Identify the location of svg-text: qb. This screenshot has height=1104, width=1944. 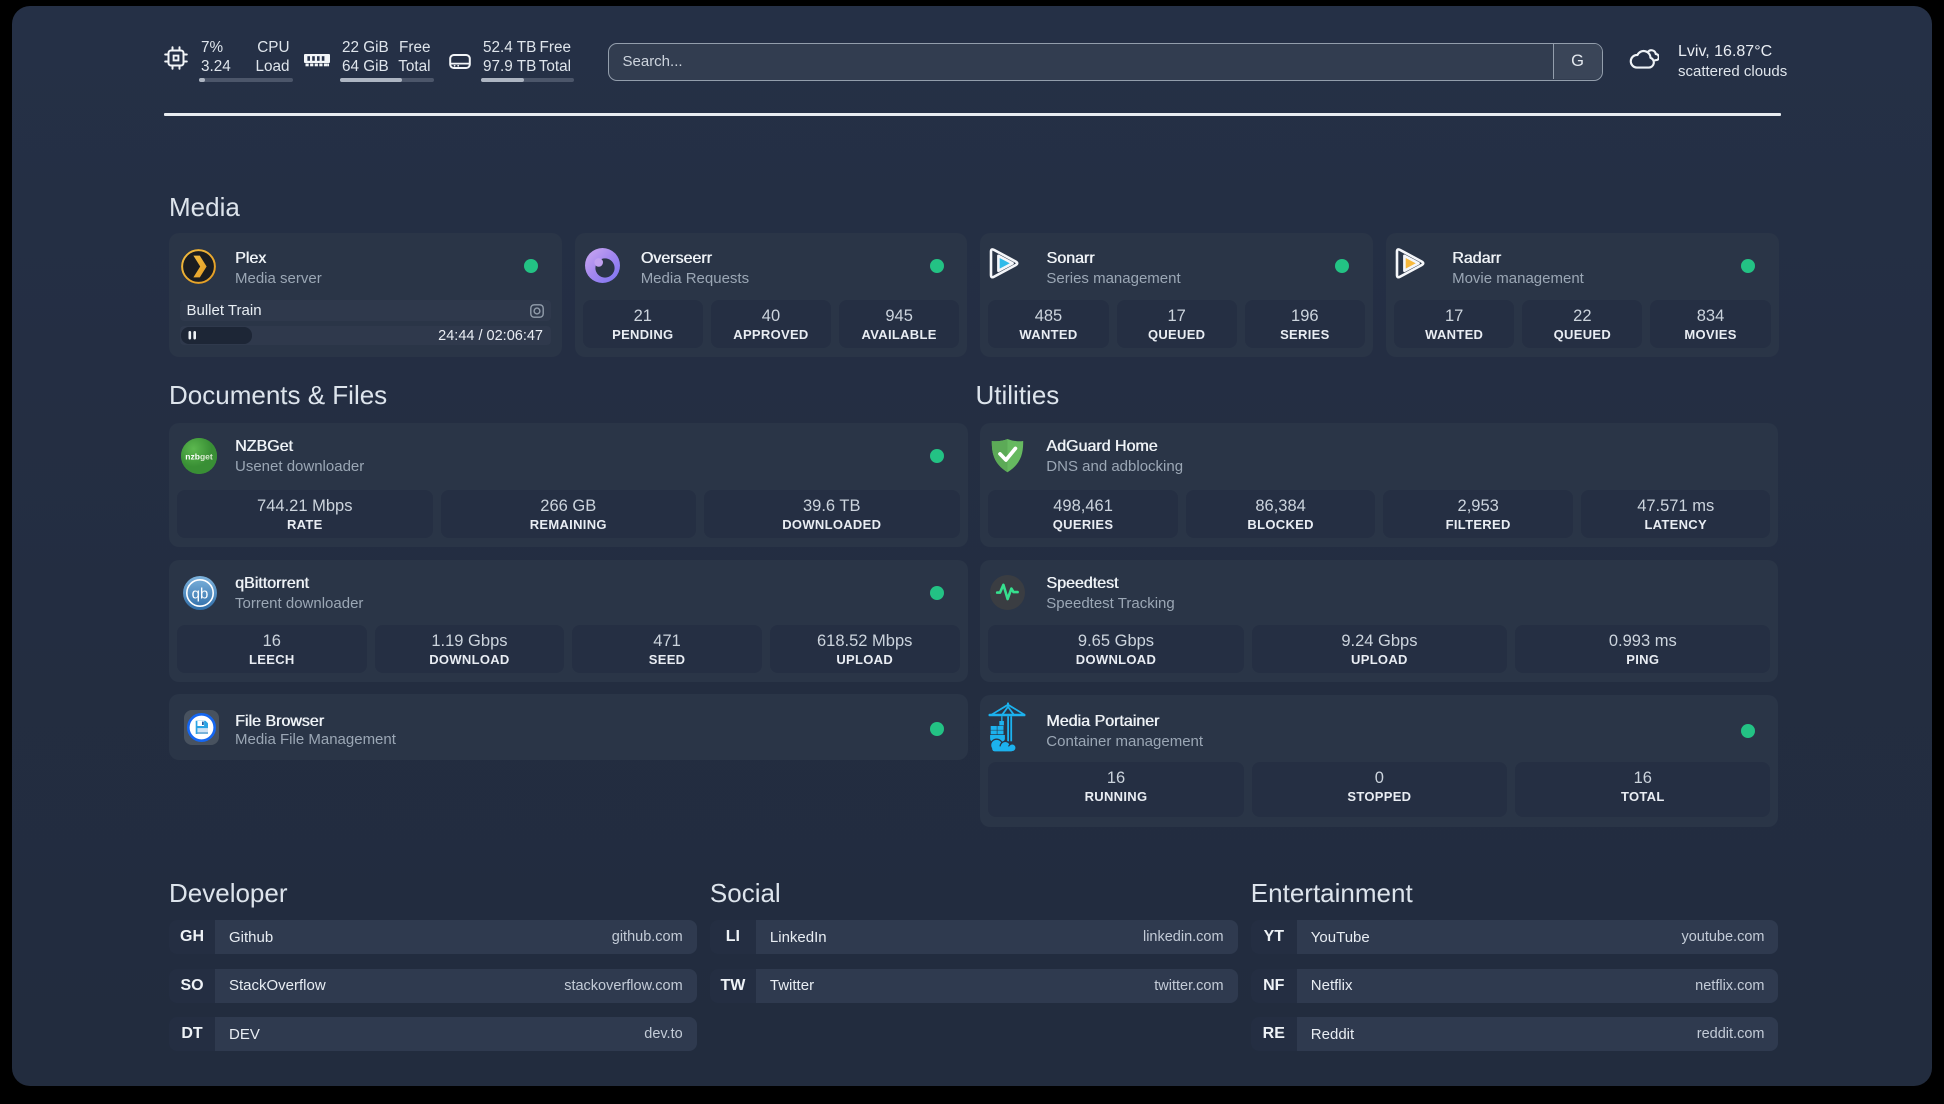
(199, 593).